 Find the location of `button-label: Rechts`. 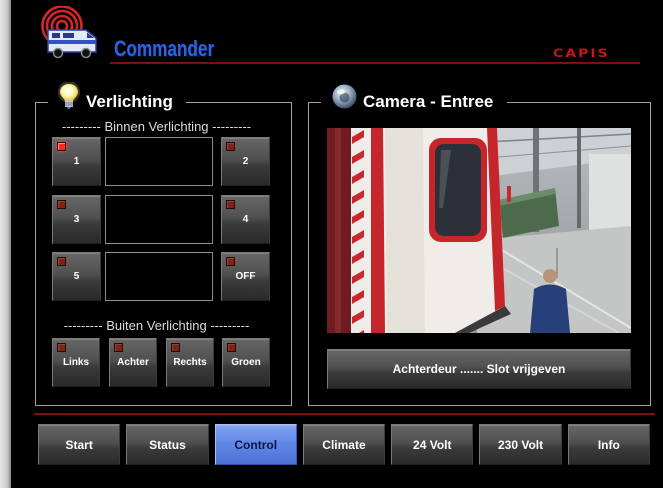

button-label: Rechts is located at coordinates (190, 362).